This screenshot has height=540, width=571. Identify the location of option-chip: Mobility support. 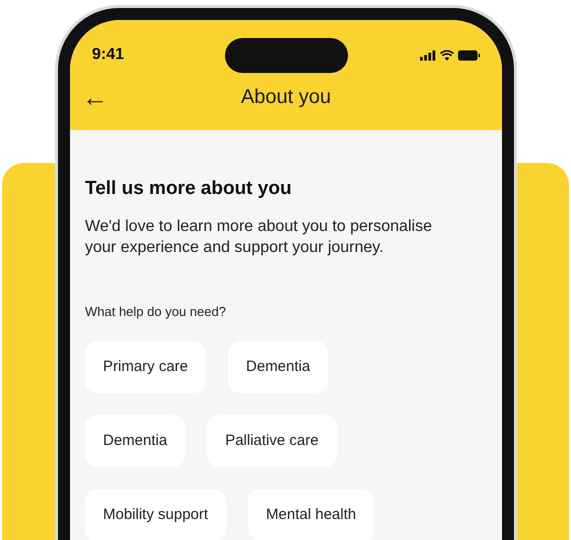
(155, 514).